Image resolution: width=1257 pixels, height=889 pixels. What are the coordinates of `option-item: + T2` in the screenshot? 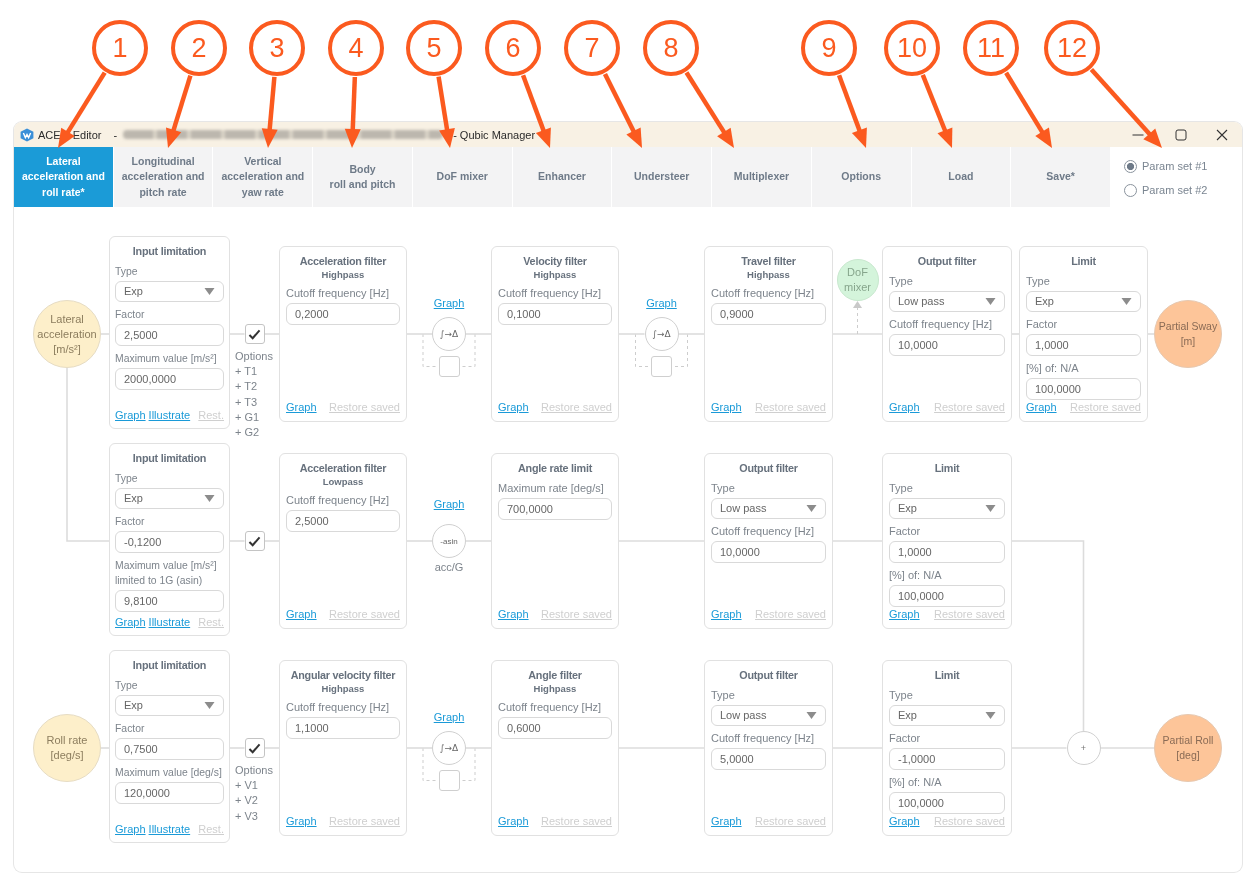 It's located at (247, 387).